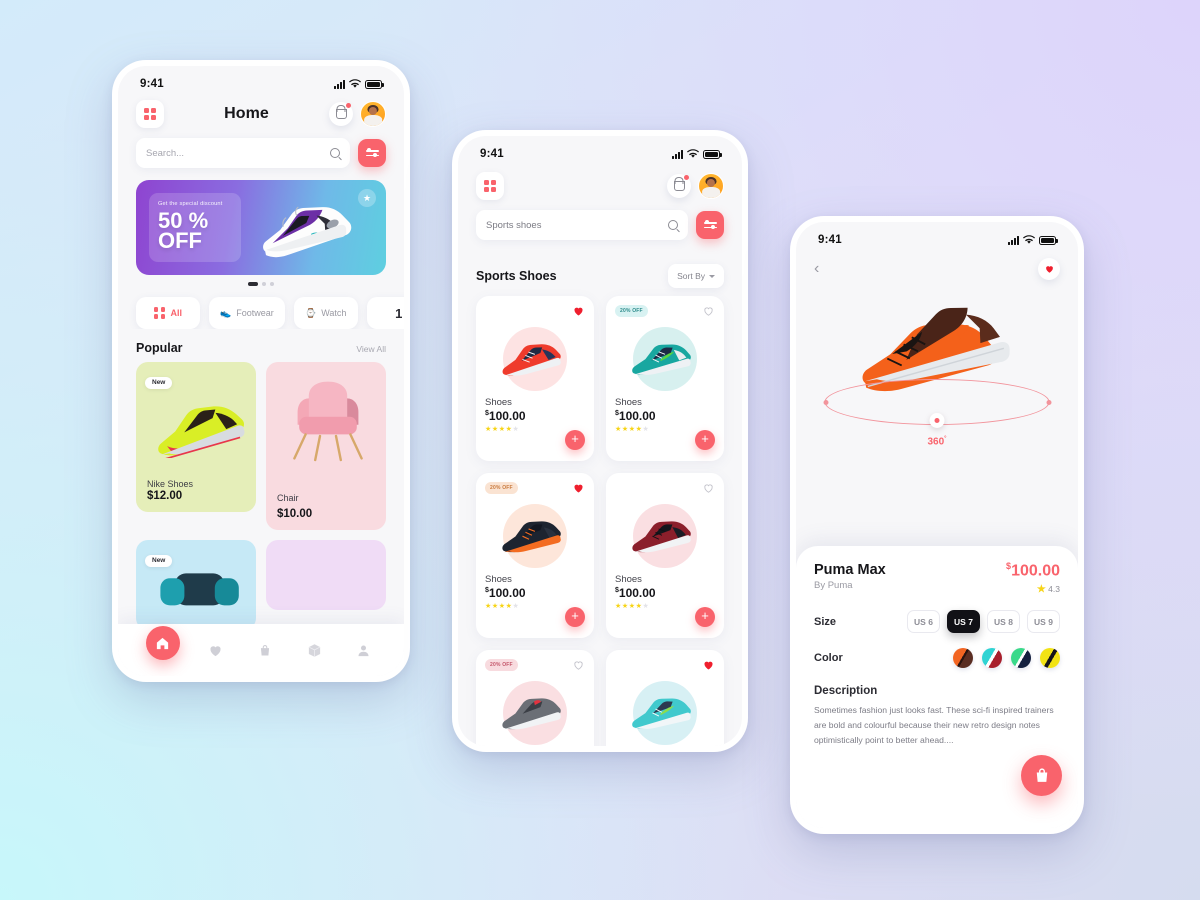  Describe the element at coordinates (265, 650) in the screenshot. I see `tab-bag` at that location.